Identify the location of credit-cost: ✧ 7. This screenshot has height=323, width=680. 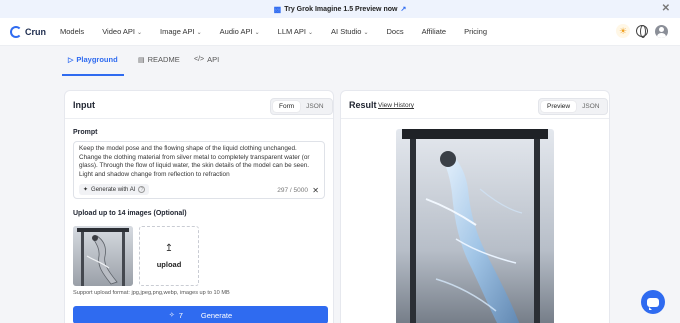
(175, 315).